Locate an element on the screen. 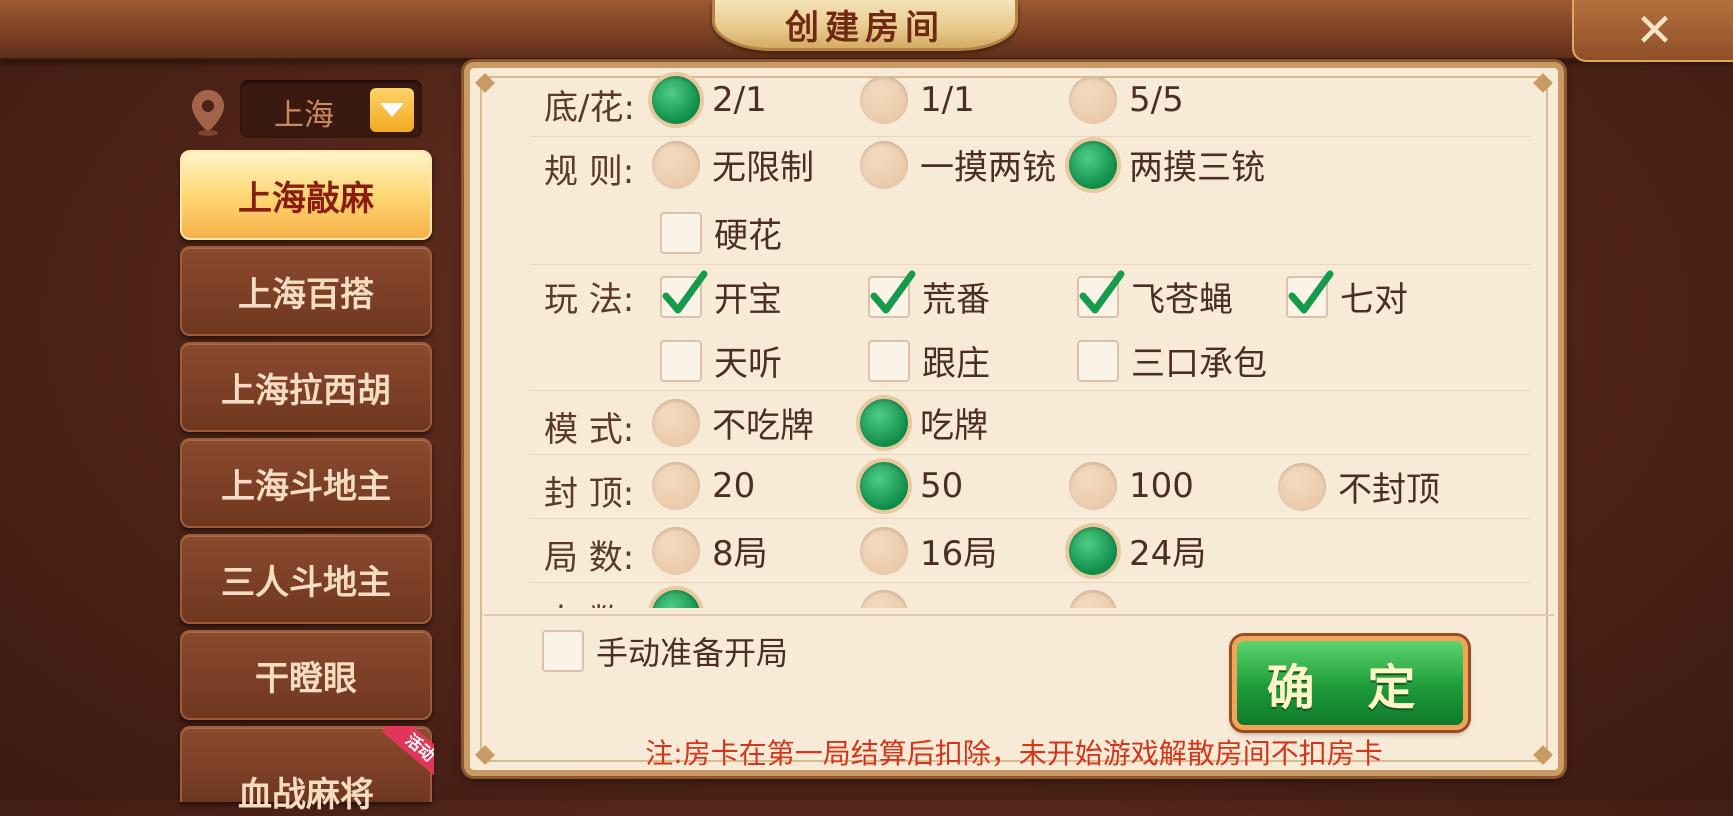 This screenshot has width=1733, height=816. radio-base-1-1: 1/1 is located at coordinates (917, 100).